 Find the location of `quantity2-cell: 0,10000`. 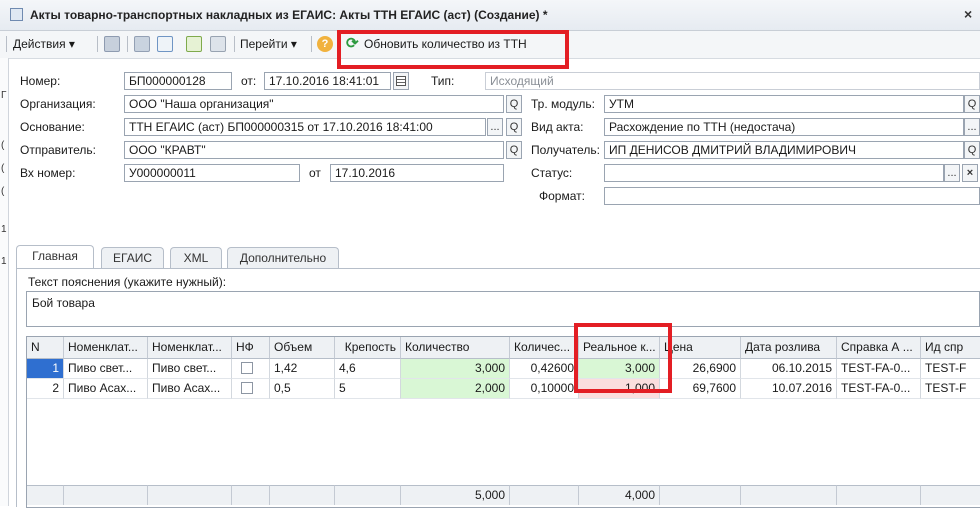

quantity2-cell: 0,10000 is located at coordinates (544, 389).